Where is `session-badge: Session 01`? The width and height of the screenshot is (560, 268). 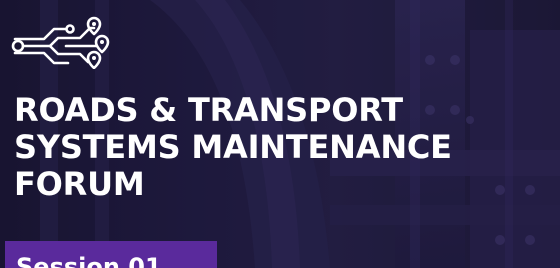
session-badge: Session 01 is located at coordinates (111, 254).